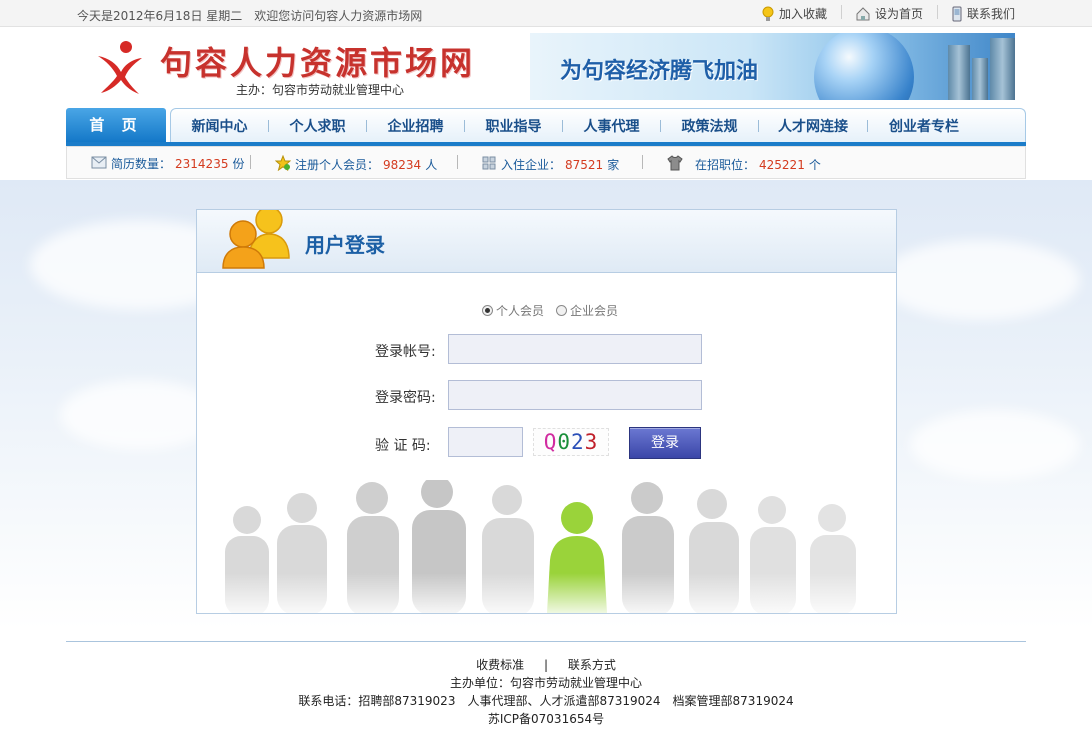 The height and width of the screenshot is (737, 1092). I want to click on stat-companies: 入住企业： 87521 家, so click(550, 164).